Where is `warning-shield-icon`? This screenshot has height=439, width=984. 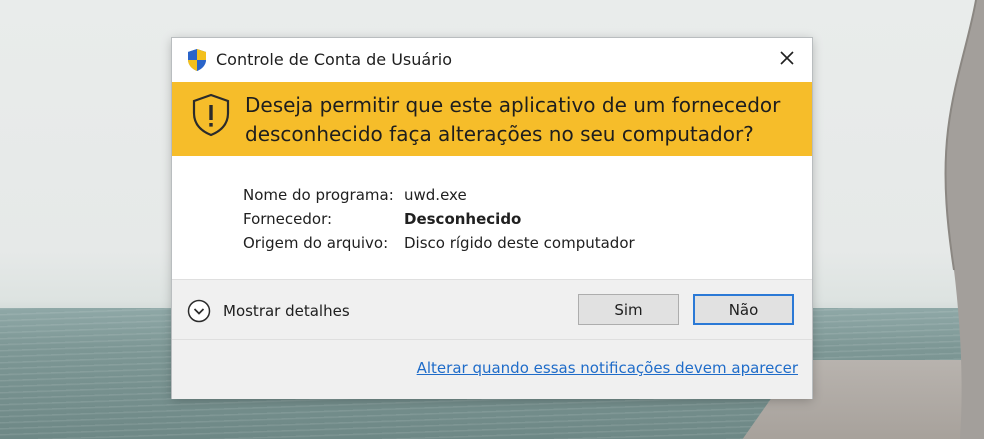 warning-shield-icon is located at coordinates (211, 115).